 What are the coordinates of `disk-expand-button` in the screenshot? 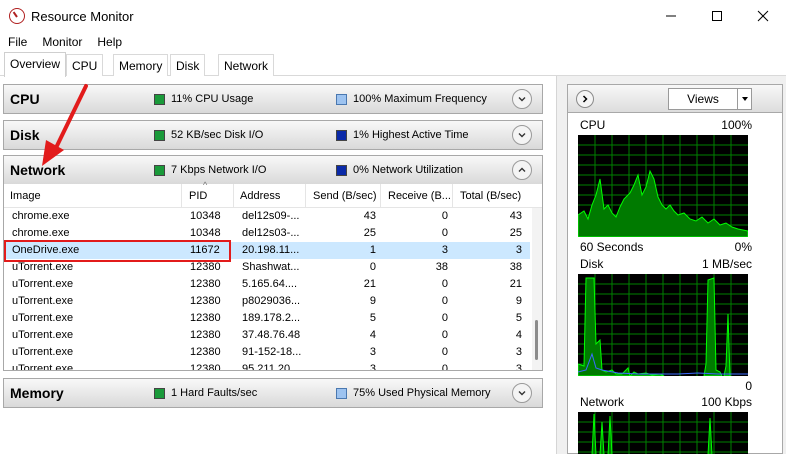 It's located at (522, 135).